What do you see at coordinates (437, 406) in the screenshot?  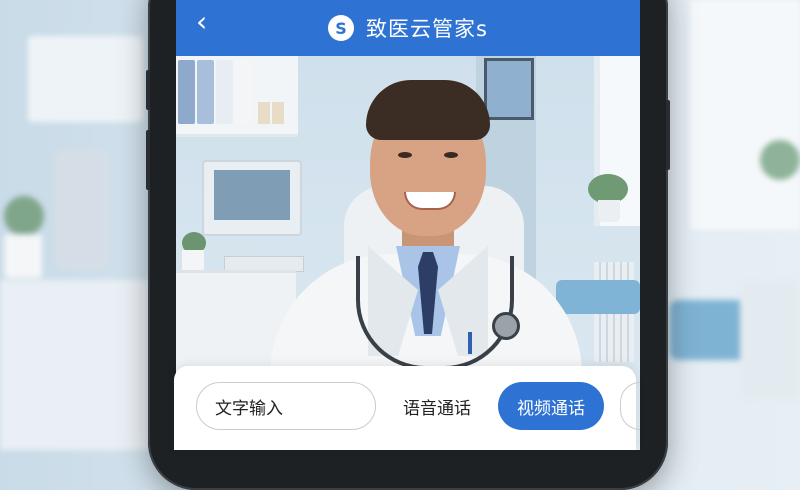 I see `voice-call-button: 语音通话` at bounding box center [437, 406].